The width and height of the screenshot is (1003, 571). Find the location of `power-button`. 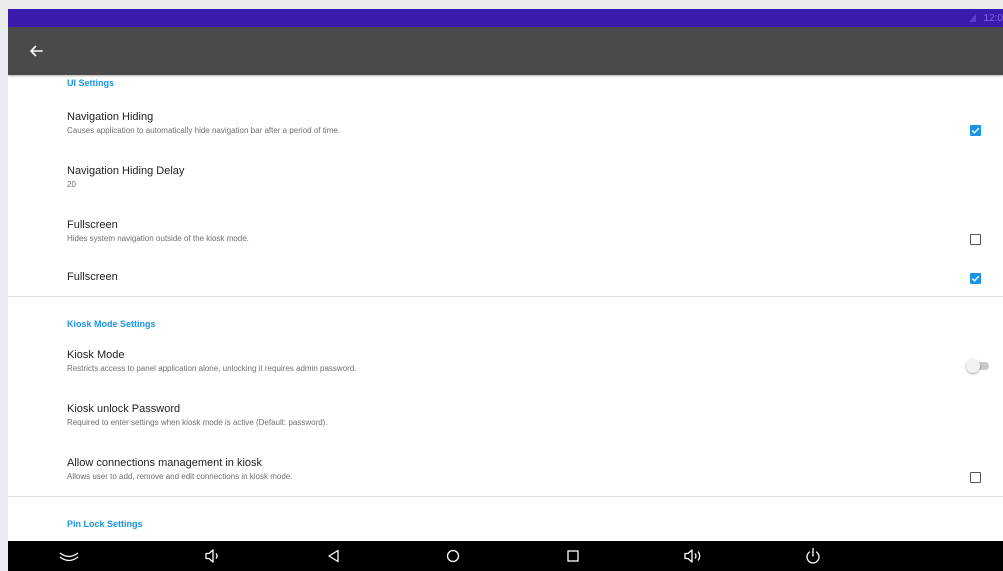

power-button is located at coordinates (813, 556).